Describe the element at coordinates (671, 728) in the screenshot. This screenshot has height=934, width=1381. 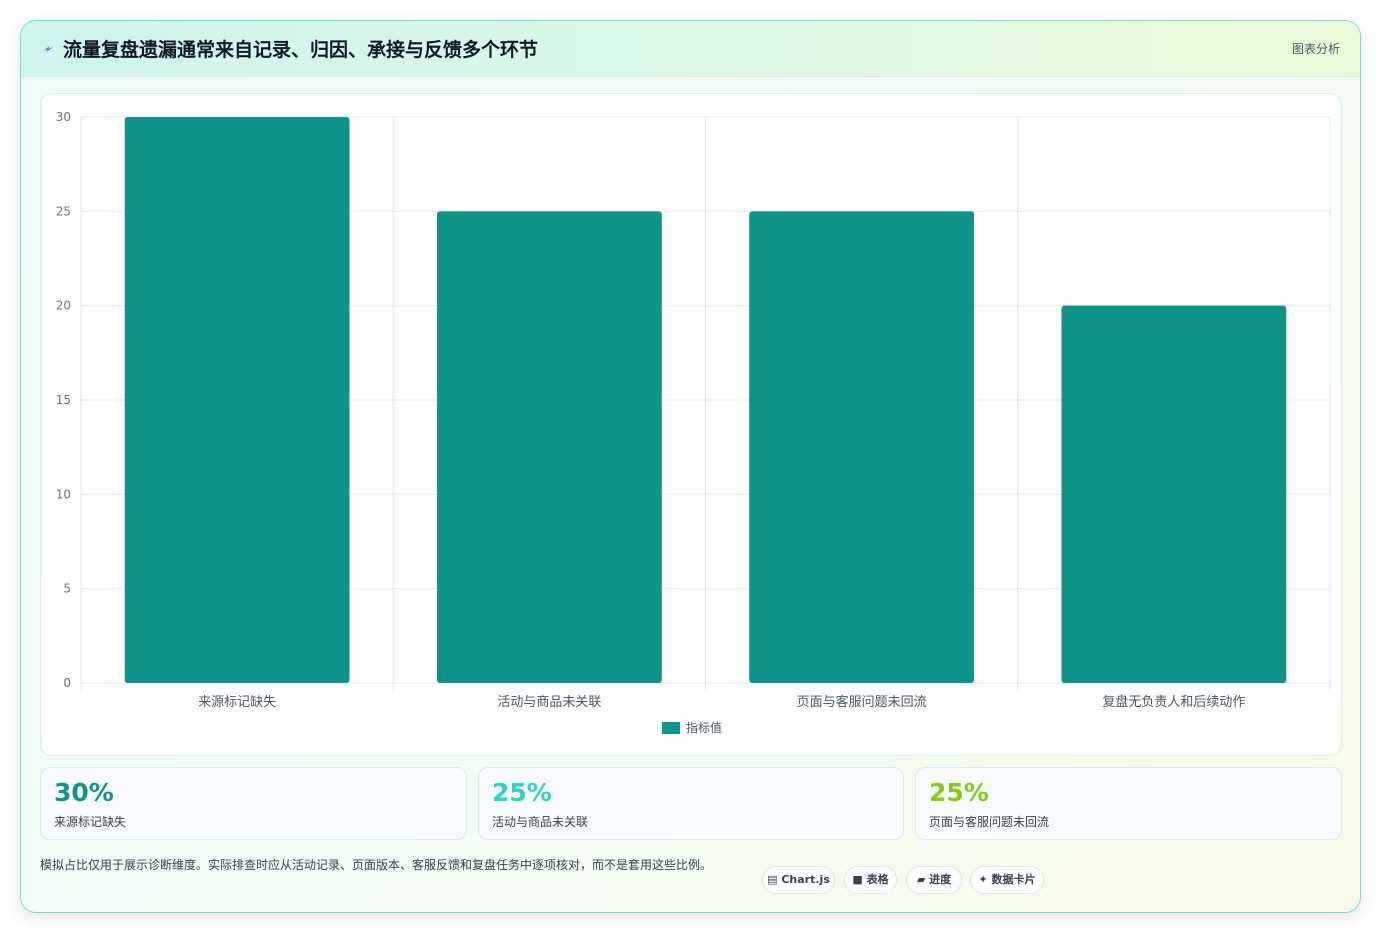
I see `legend-swatch` at that location.